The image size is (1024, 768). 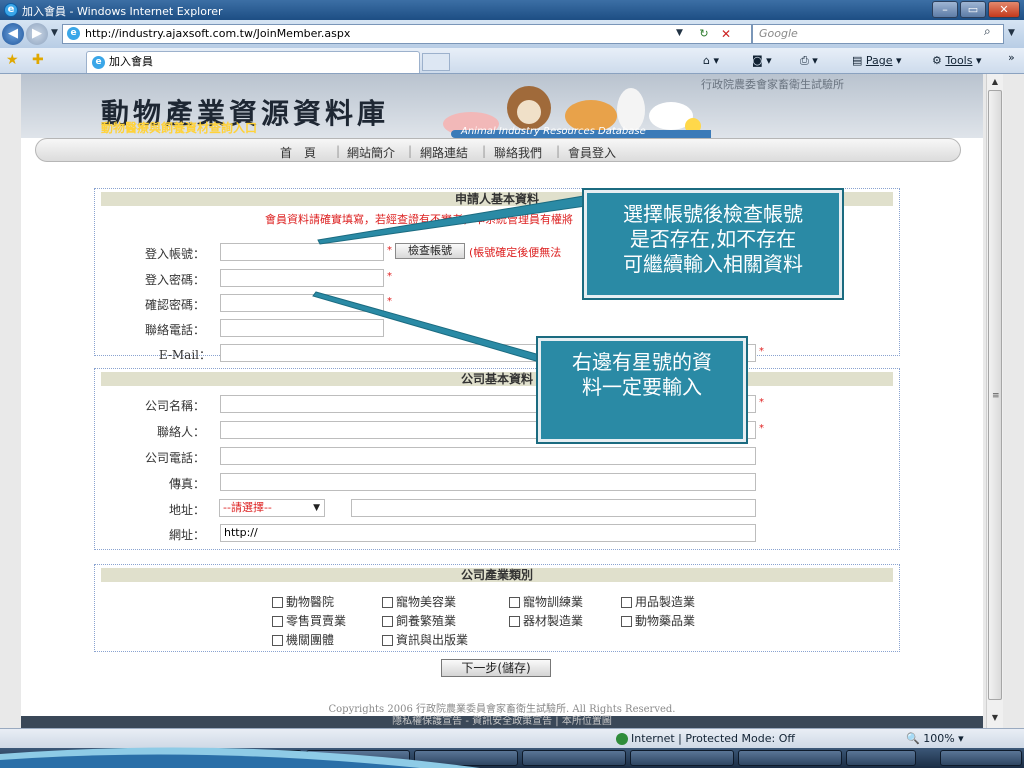 What do you see at coordinates (54, 33) in the screenshot?
I see `history-dropdown-icon: ▼` at bounding box center [54, 33].